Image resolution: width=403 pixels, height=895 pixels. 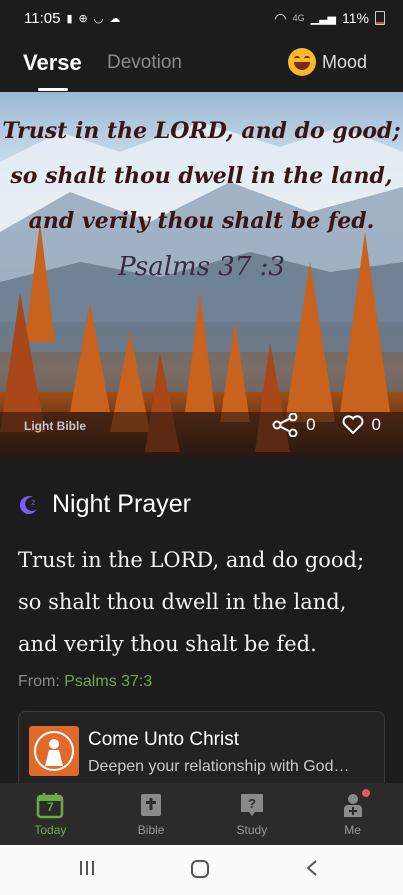 I want to click on laughing-emoji-icon, so click(x=301, y=62).